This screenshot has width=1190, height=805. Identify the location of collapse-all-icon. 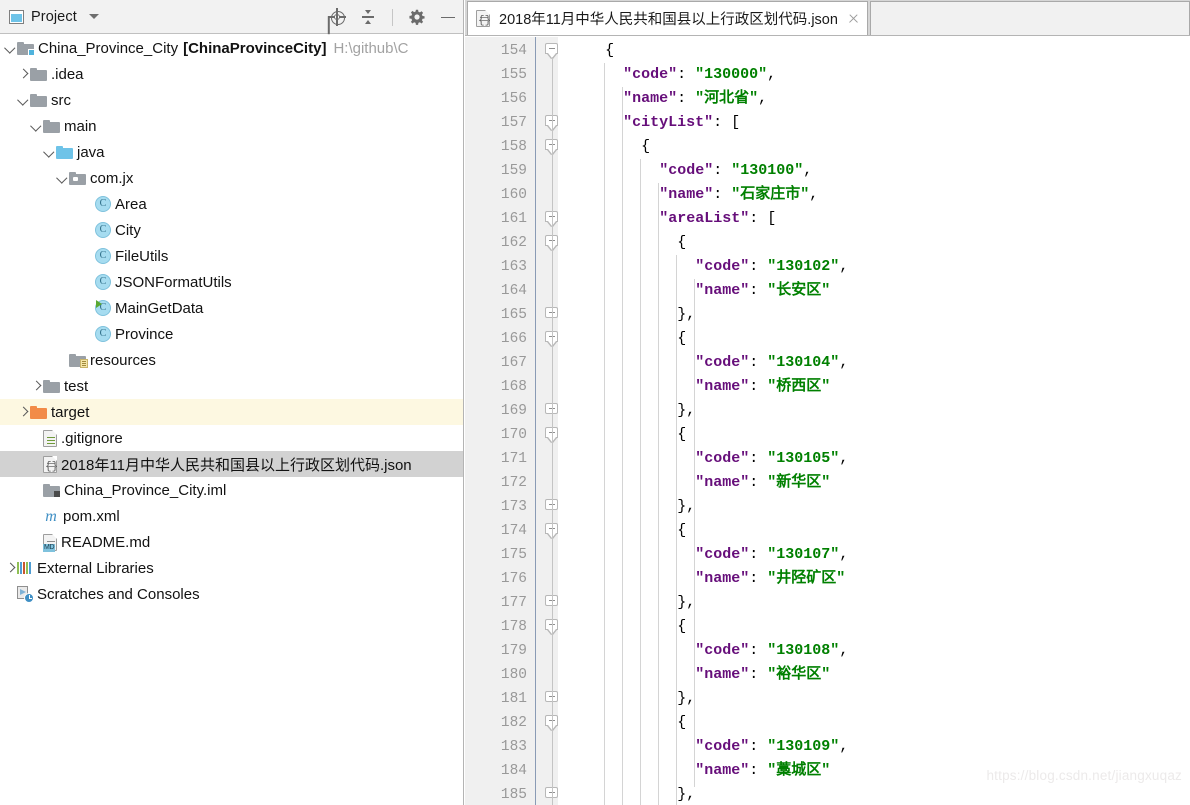
(368, 17).